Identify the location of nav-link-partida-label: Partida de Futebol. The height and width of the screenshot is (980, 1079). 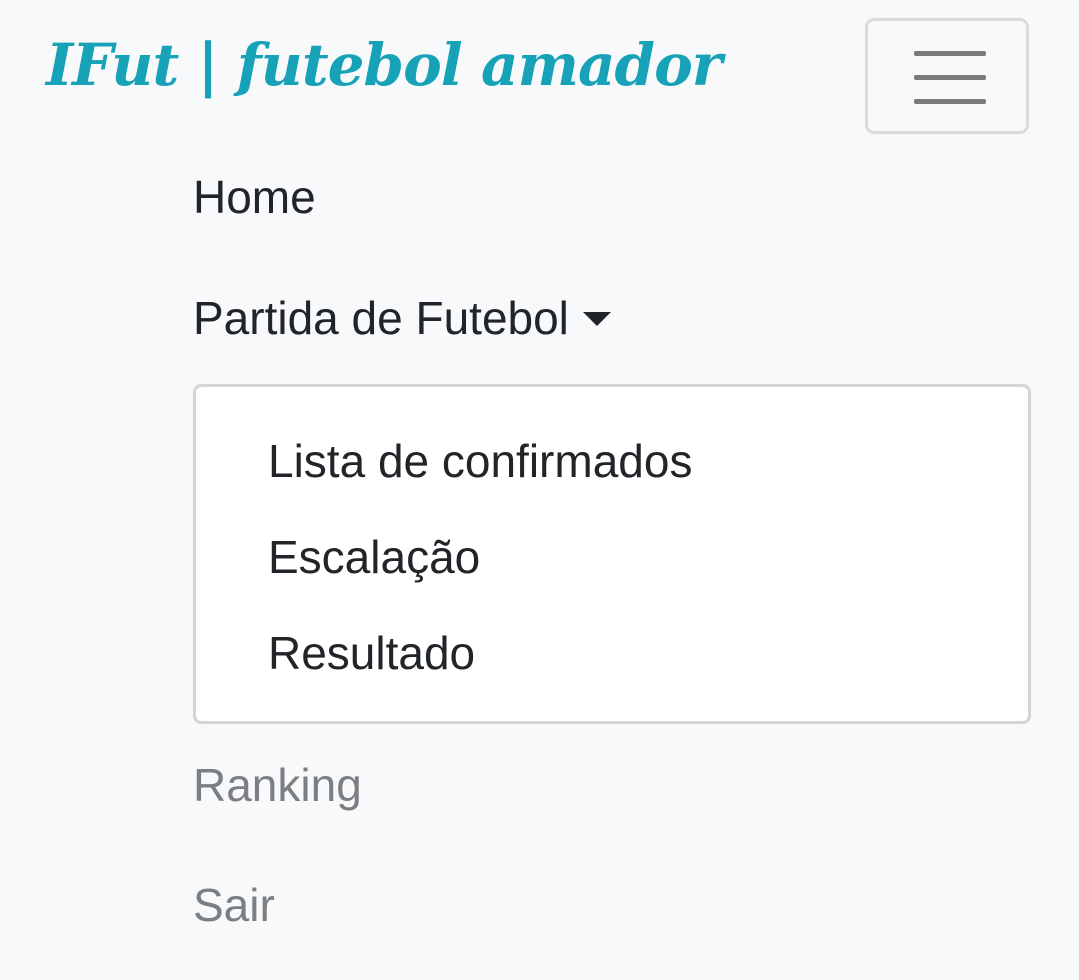
(381, 318).